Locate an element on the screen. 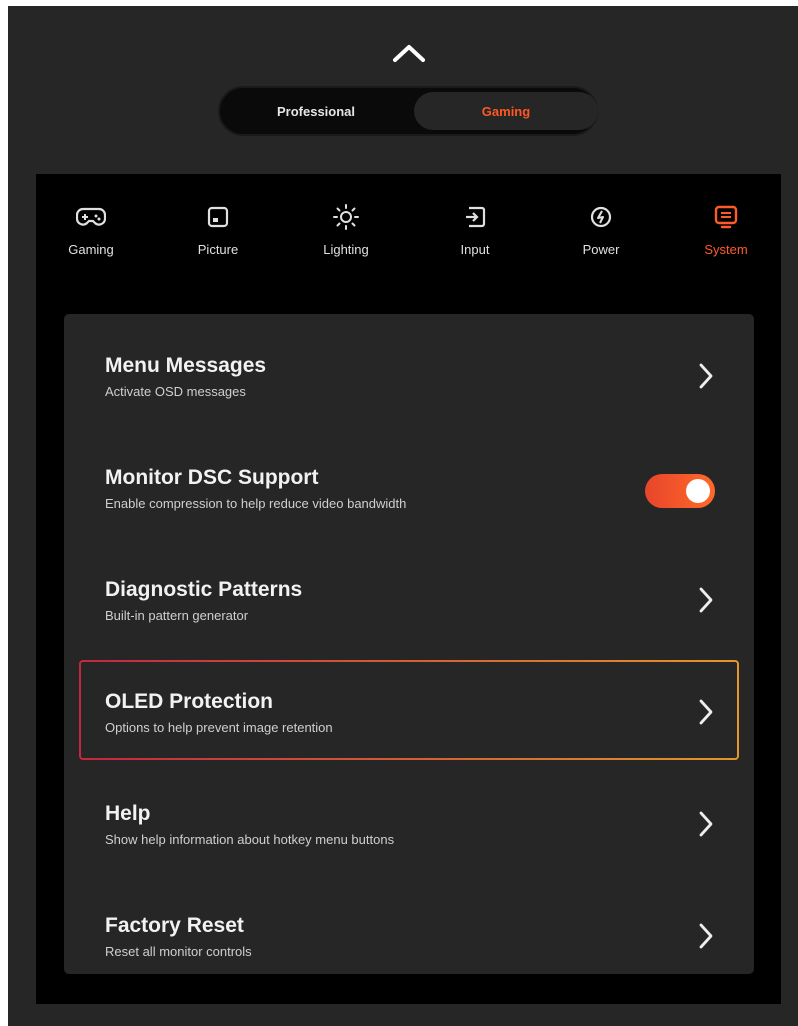 The image size is (798, 1026). tab-label: System is located at coordinates (726, 249).